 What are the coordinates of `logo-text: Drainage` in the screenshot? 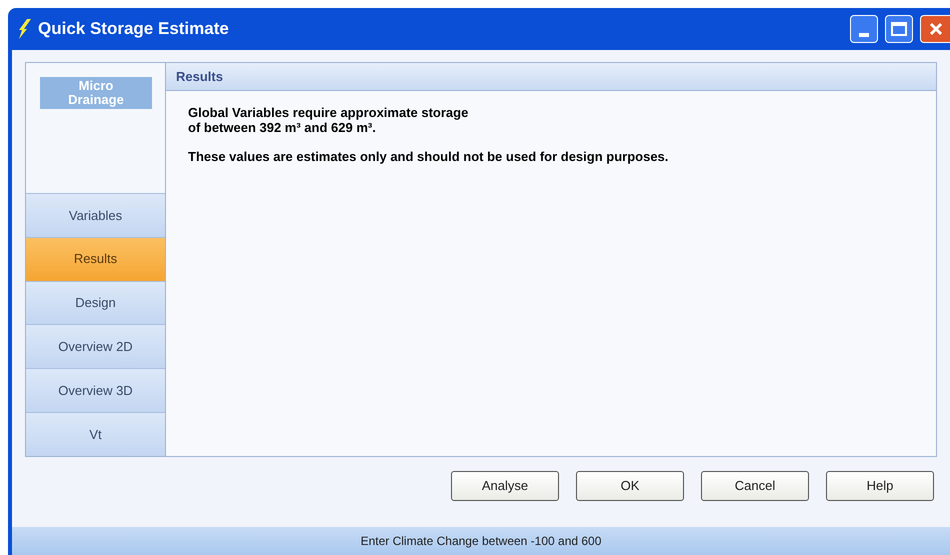 It's located at (96, 100).